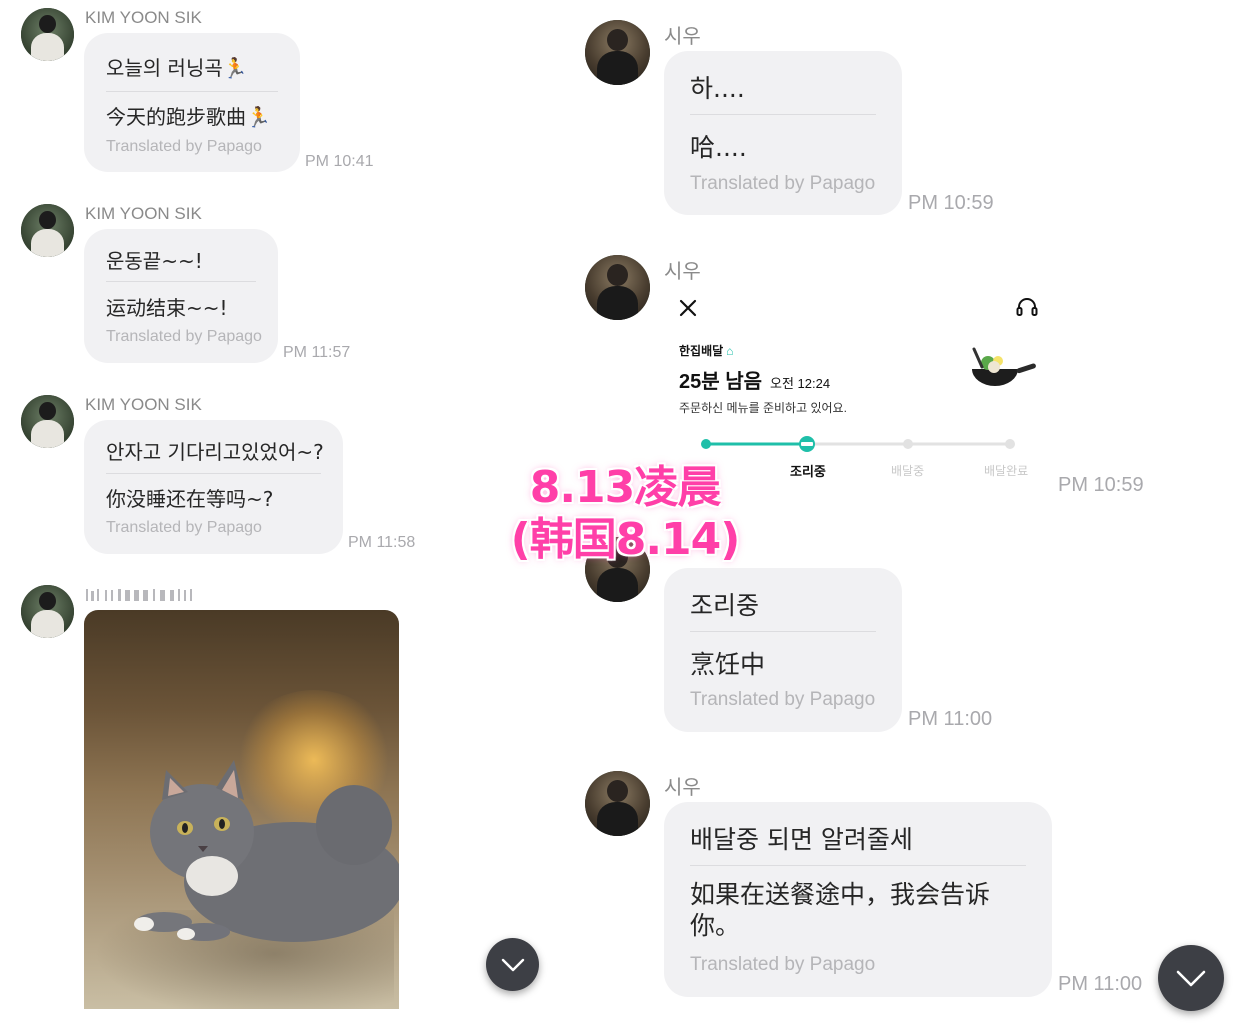 This screenshot has height=1024, width=1249. Describe the element at coordinates (808, 471) in the screenshot. I see `step-label-active: 조리중` at that location.